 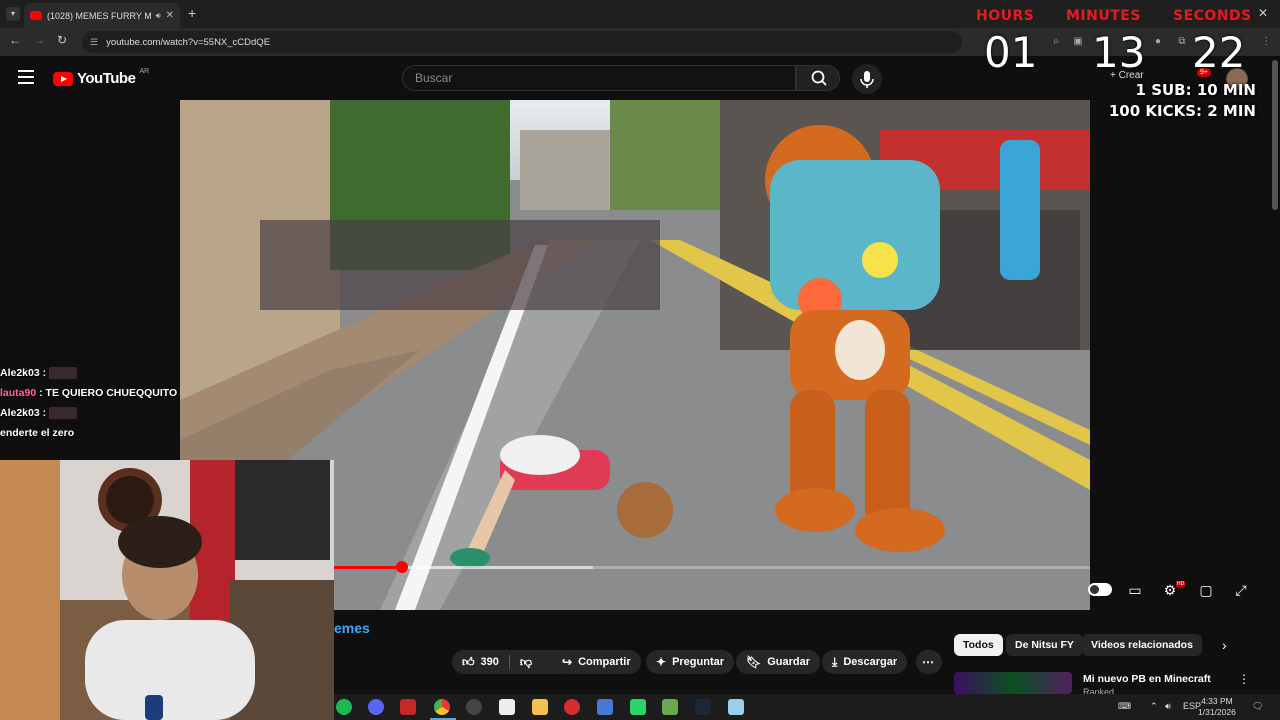 What do you see at coordinates (1195, 90) in the screenshot?
I see `sub-goal-text: 1 SUB: 10 MIN` at bounding box center [1195, 90].